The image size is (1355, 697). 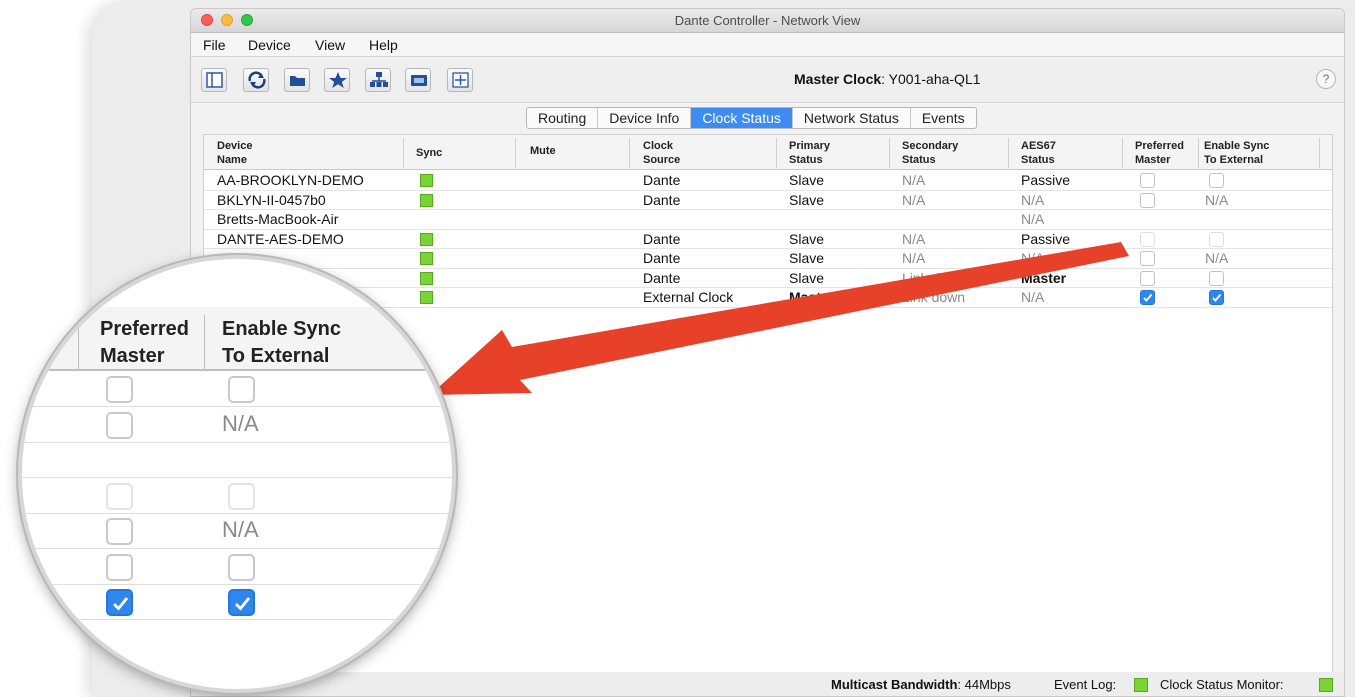 I want to click on header-secondary-status: Secondary Status, so click(x=930, y=153).